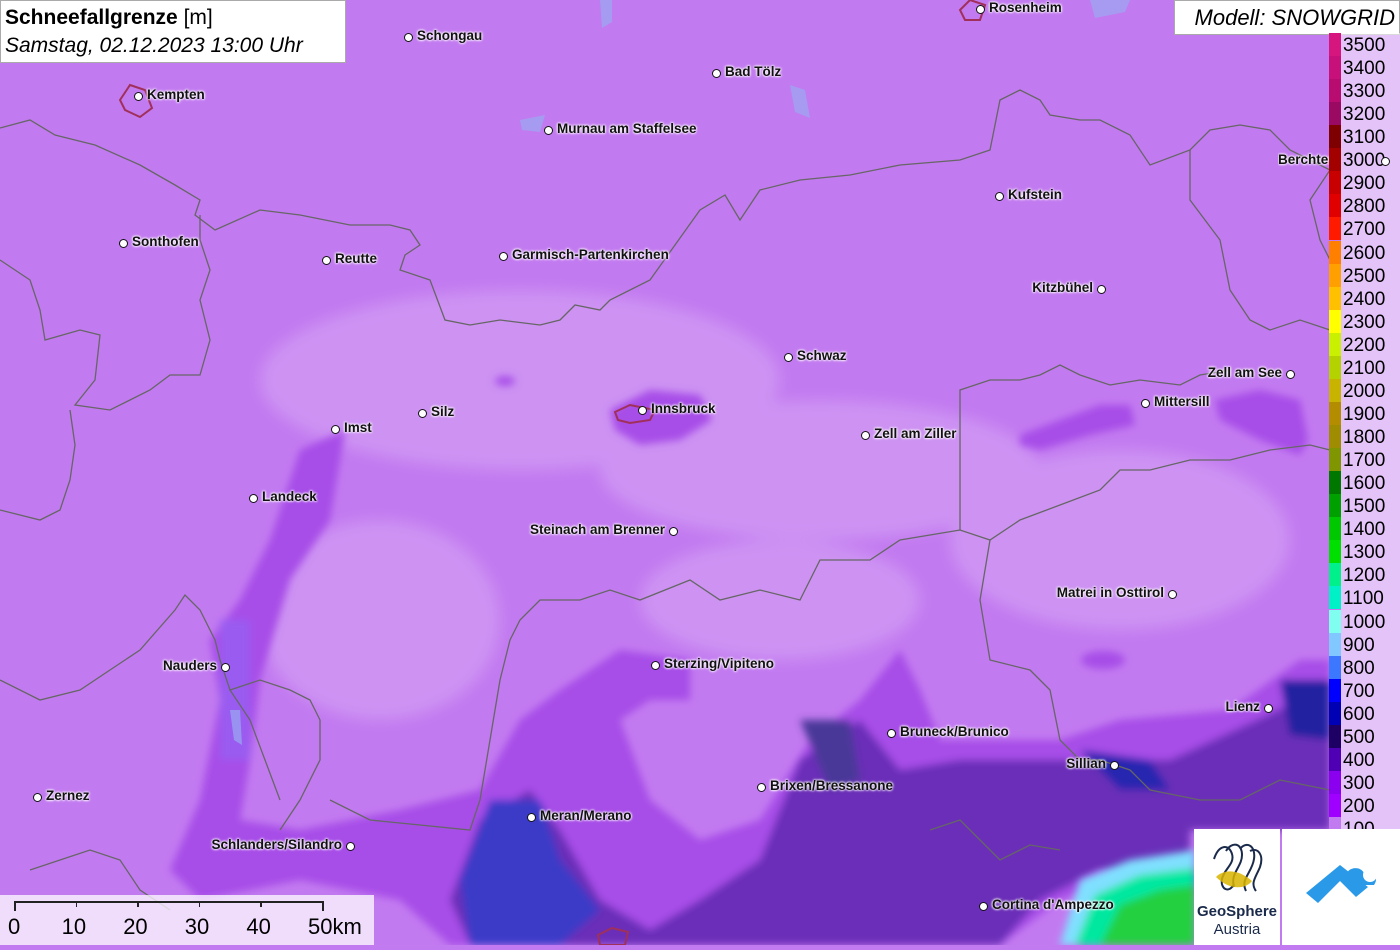 This screenshot has height=950, width=1400. I want to click on city-label: Garmisch-Partenkirchen, so click(590, 254).